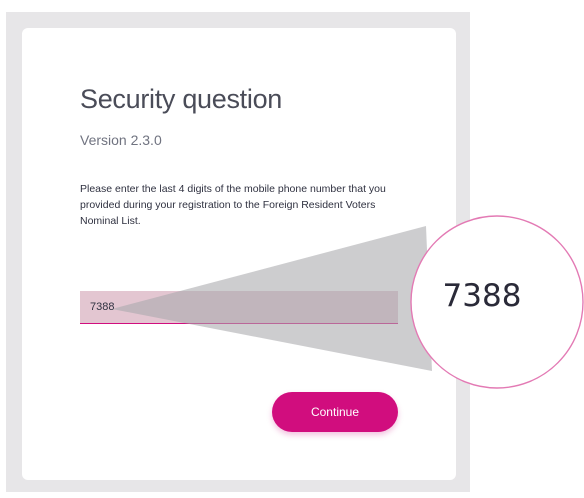 Image resolution: width=584 pixels, height=498 pixels. I want to click on phone-digits-input, so click(239, 307).